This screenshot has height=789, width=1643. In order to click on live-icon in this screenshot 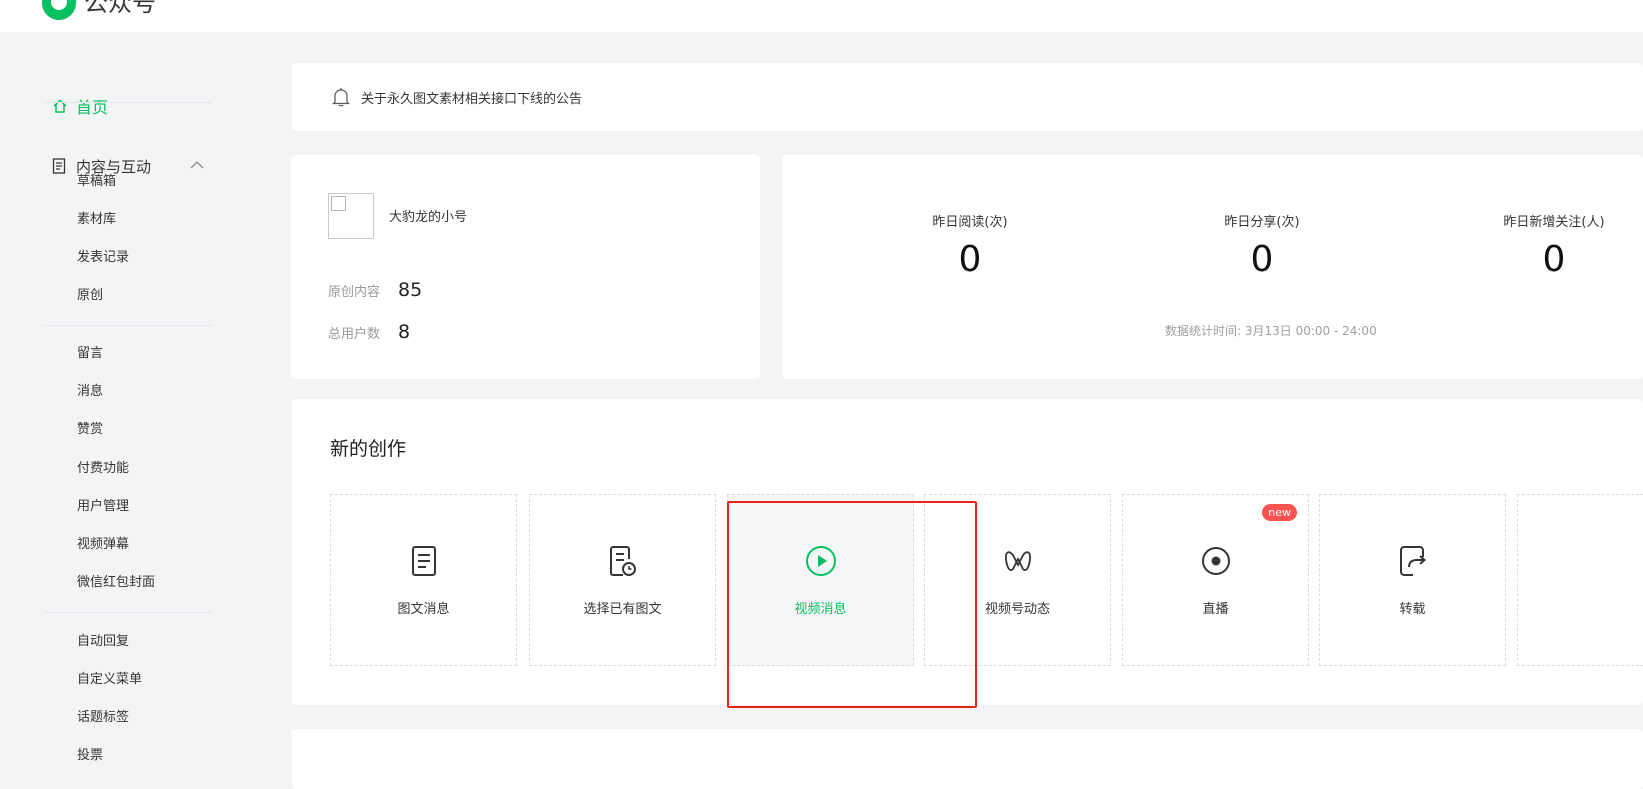, I will do `click(1215, 561)`.